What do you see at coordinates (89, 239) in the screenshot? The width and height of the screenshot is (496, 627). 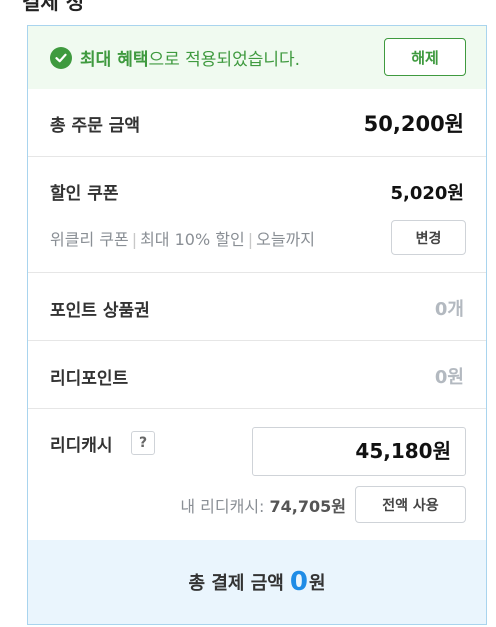 I see `coupon-name: 위클리 쿠폰` at bounding box center [89, 239].